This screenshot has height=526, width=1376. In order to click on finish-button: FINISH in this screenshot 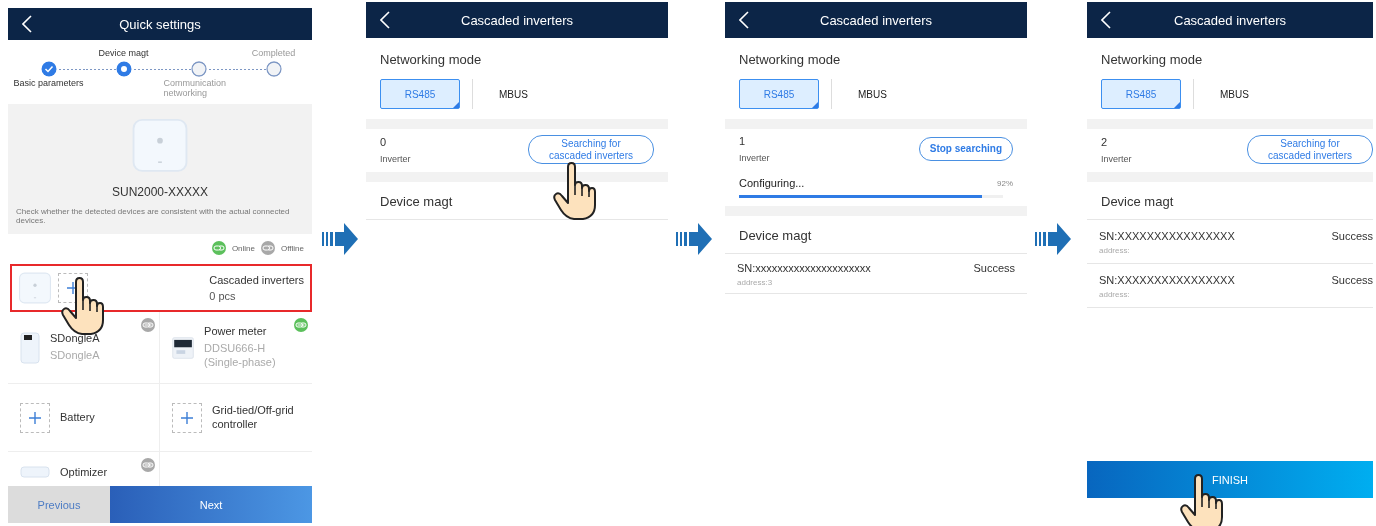, I will do `click(1230, 479)`.